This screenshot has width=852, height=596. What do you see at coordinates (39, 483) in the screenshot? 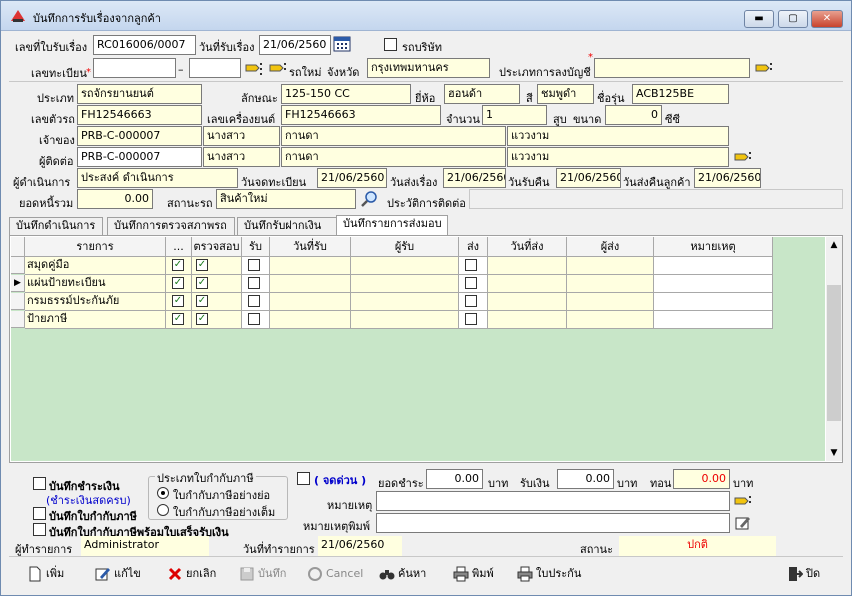
I see `pay-record-checkbox` at bounding box center [39, 483].